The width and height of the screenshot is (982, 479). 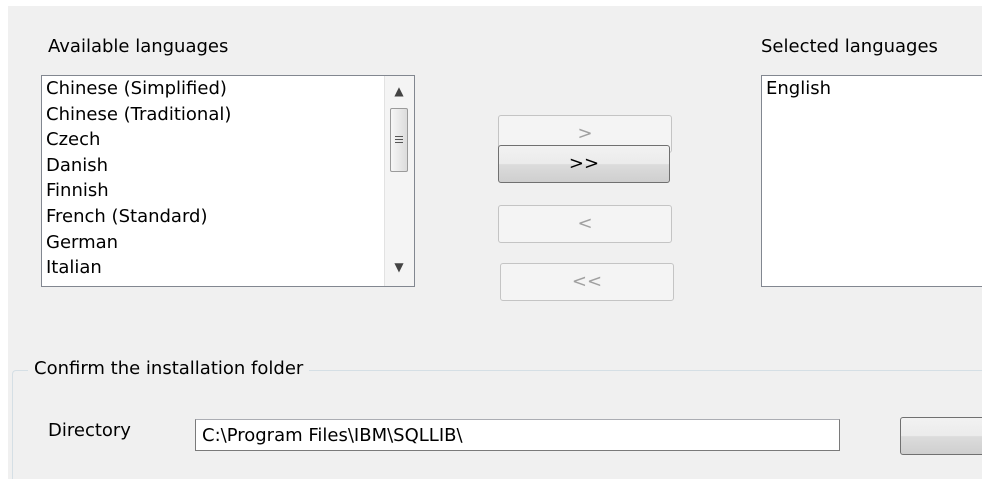 What do you see at coordinates (941, 436) in the screenshot?
I see `browse-button` at bounding box center [941, 436].